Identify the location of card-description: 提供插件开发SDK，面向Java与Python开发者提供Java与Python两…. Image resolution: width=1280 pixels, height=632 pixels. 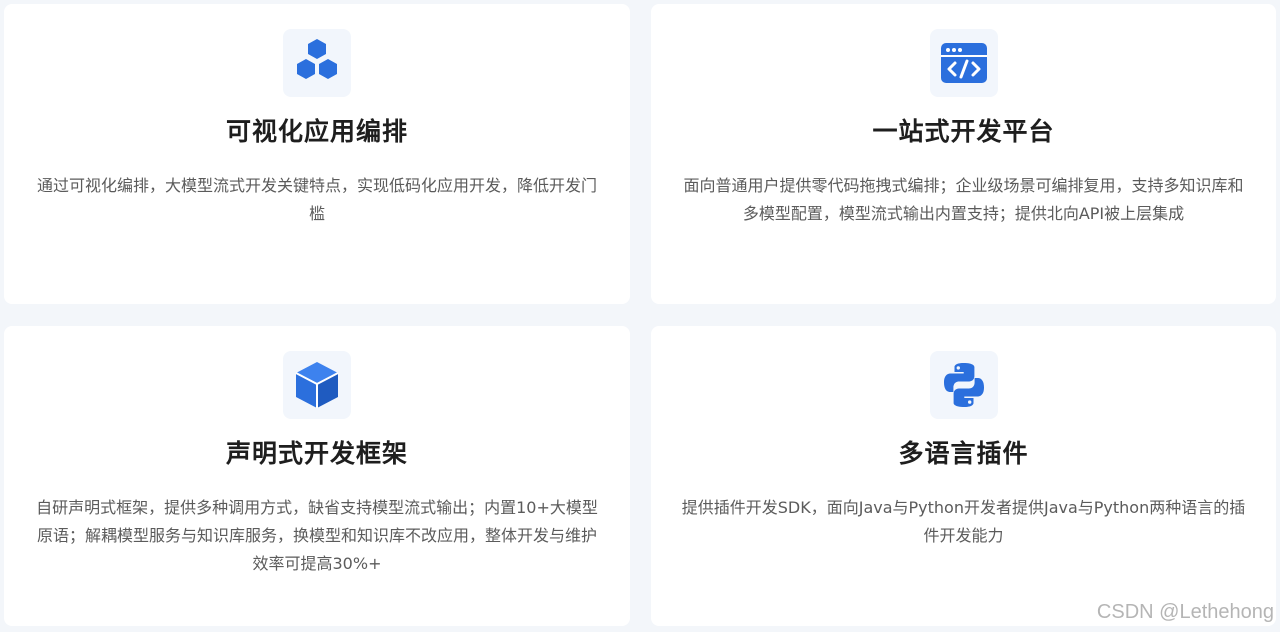
(963, 521).